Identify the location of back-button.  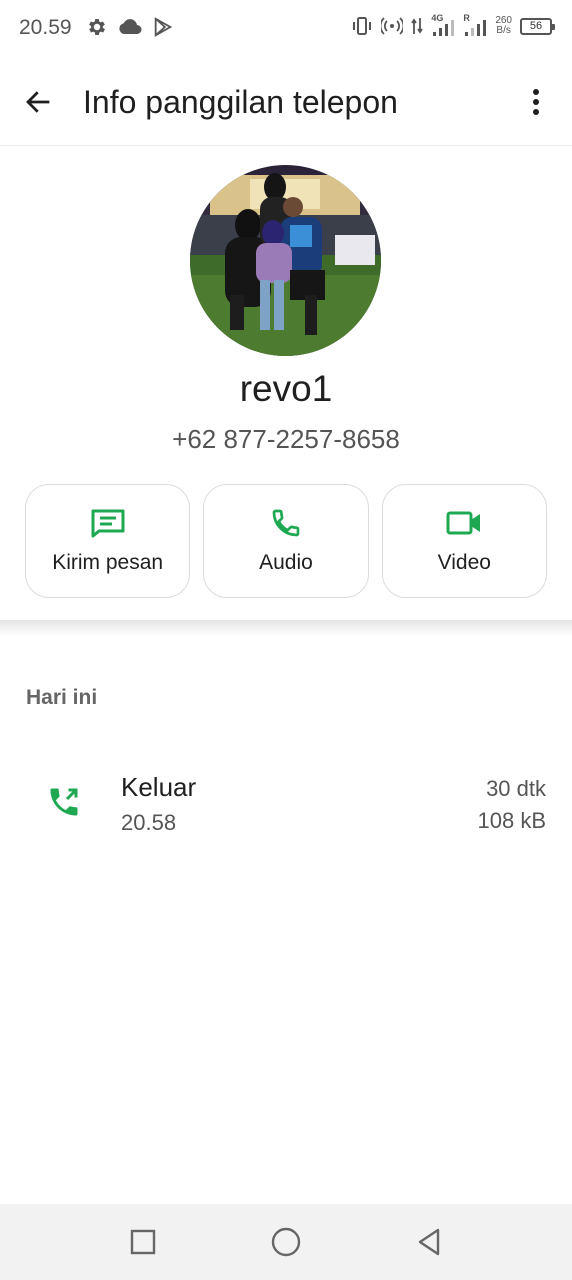
(38, 102).